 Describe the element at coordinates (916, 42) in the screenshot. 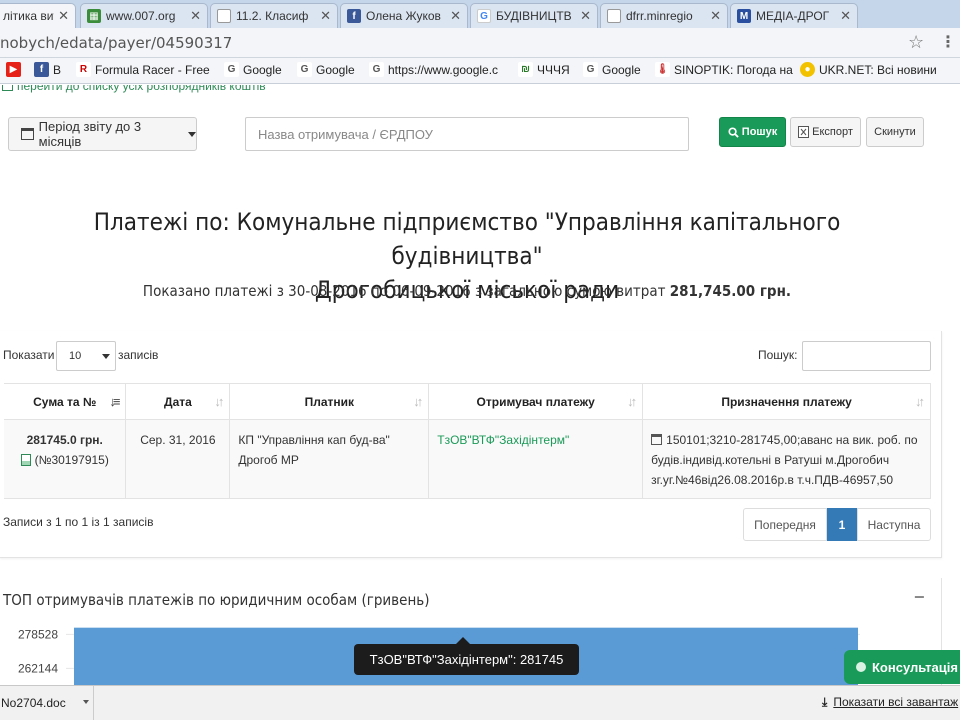

I see `bookmark-star-icon: ☆` at that location.